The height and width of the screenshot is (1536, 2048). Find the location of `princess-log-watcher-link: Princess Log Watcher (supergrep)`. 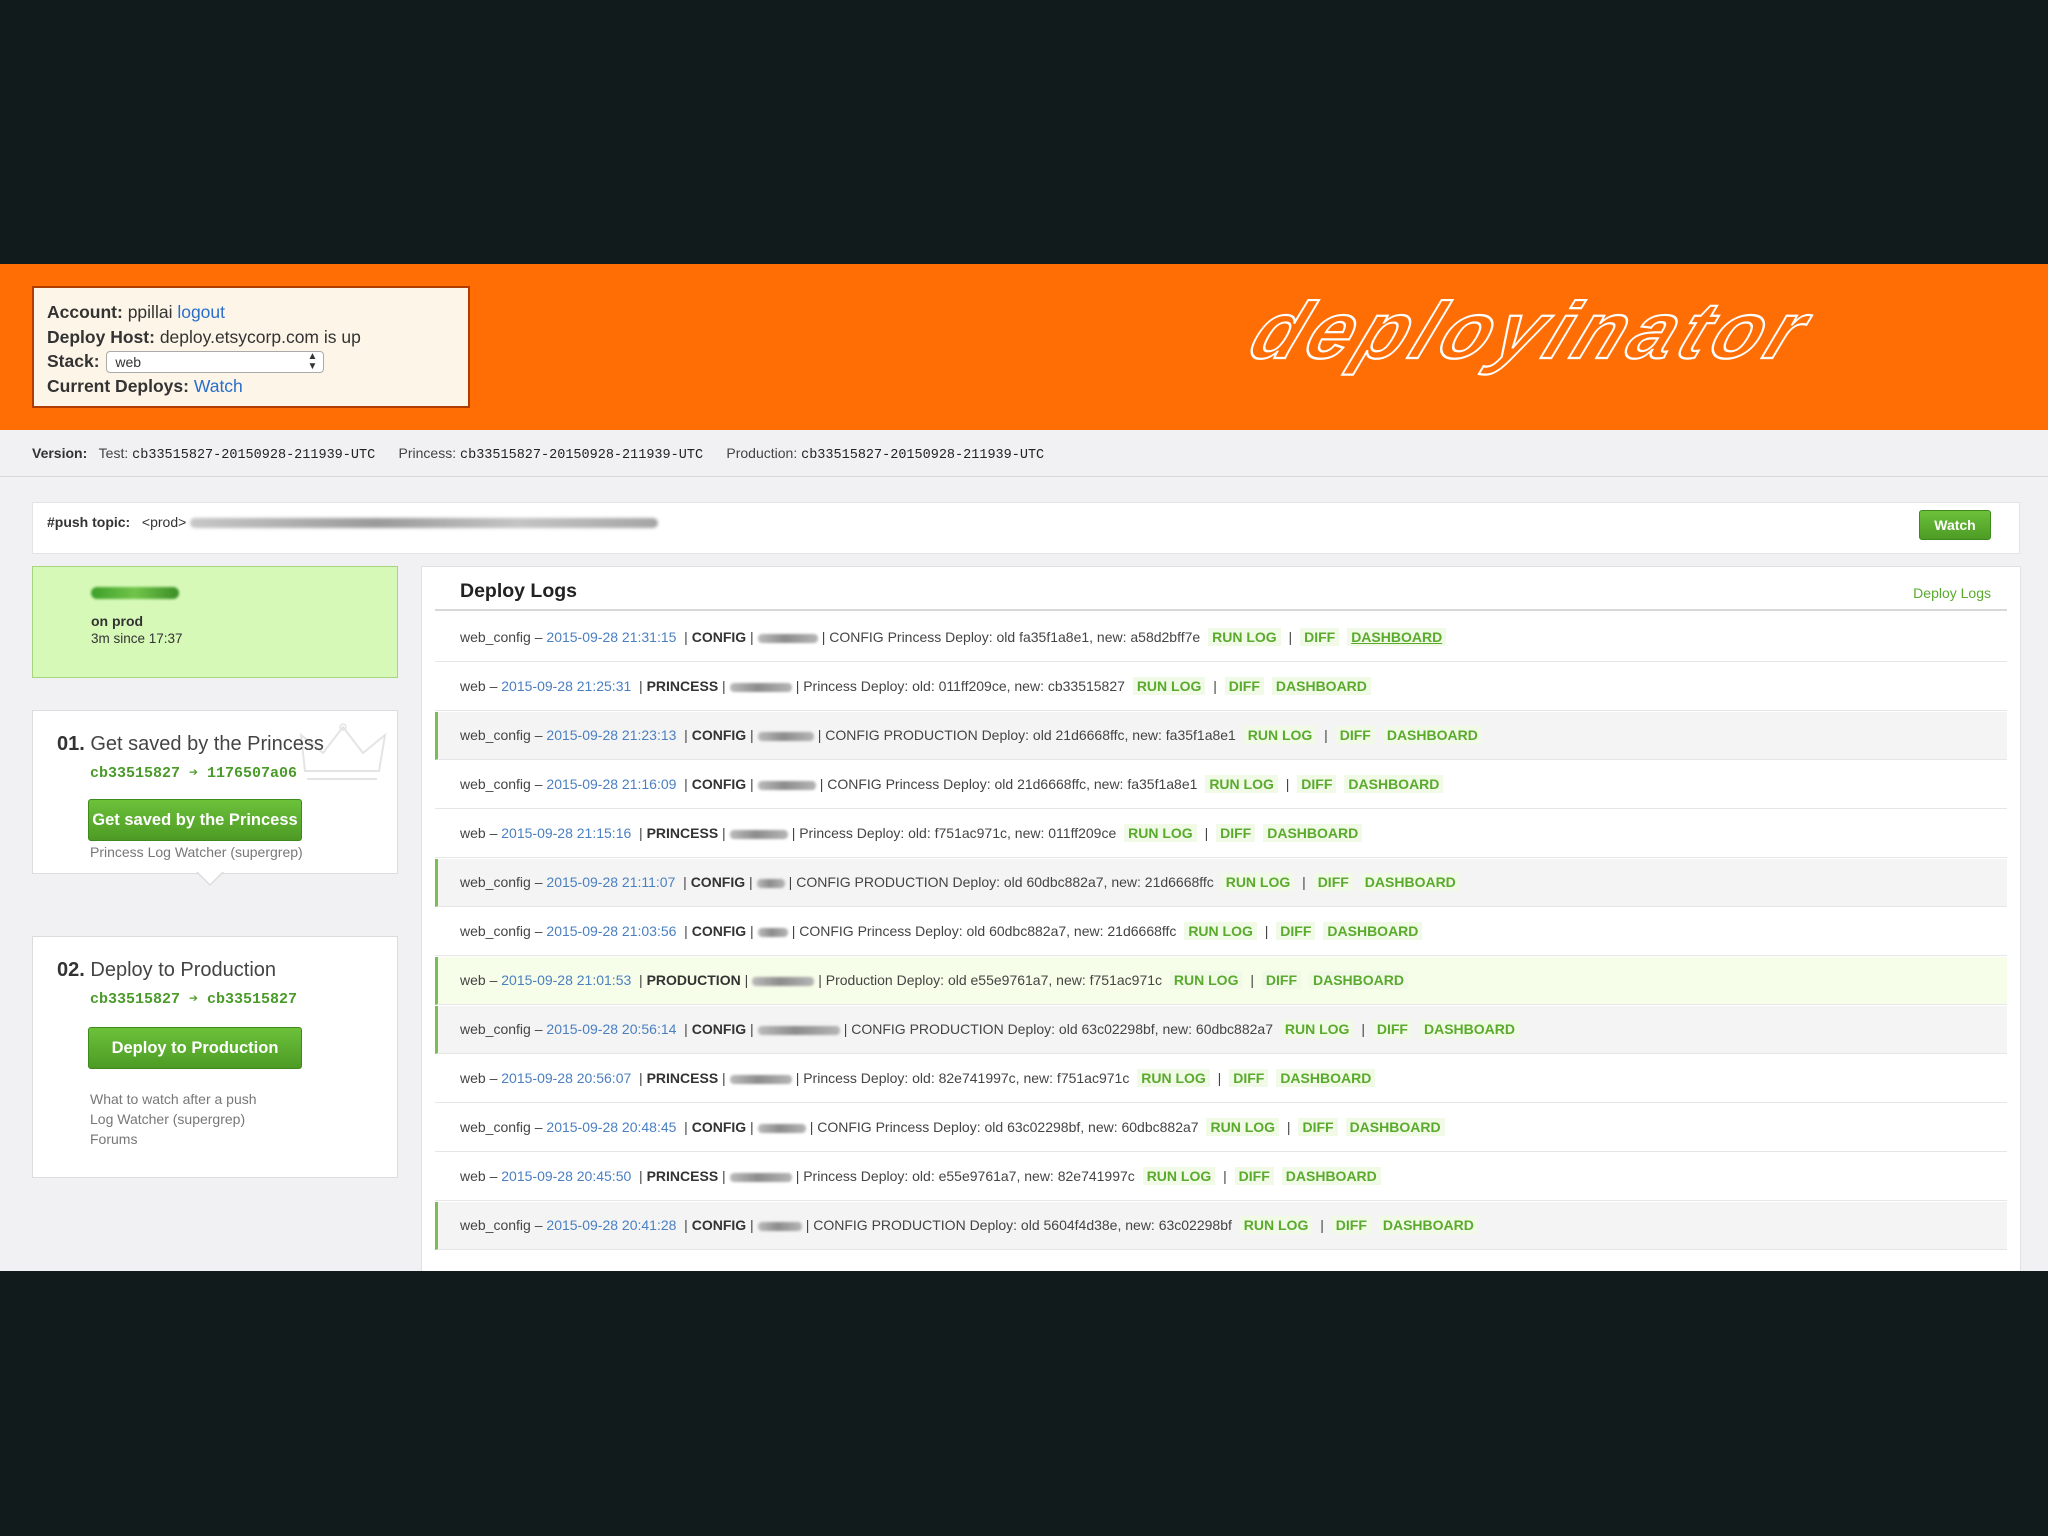

princess-log-watcher-link: Princess Log Watcher (supergrep) is located at coordinates (196, 852).